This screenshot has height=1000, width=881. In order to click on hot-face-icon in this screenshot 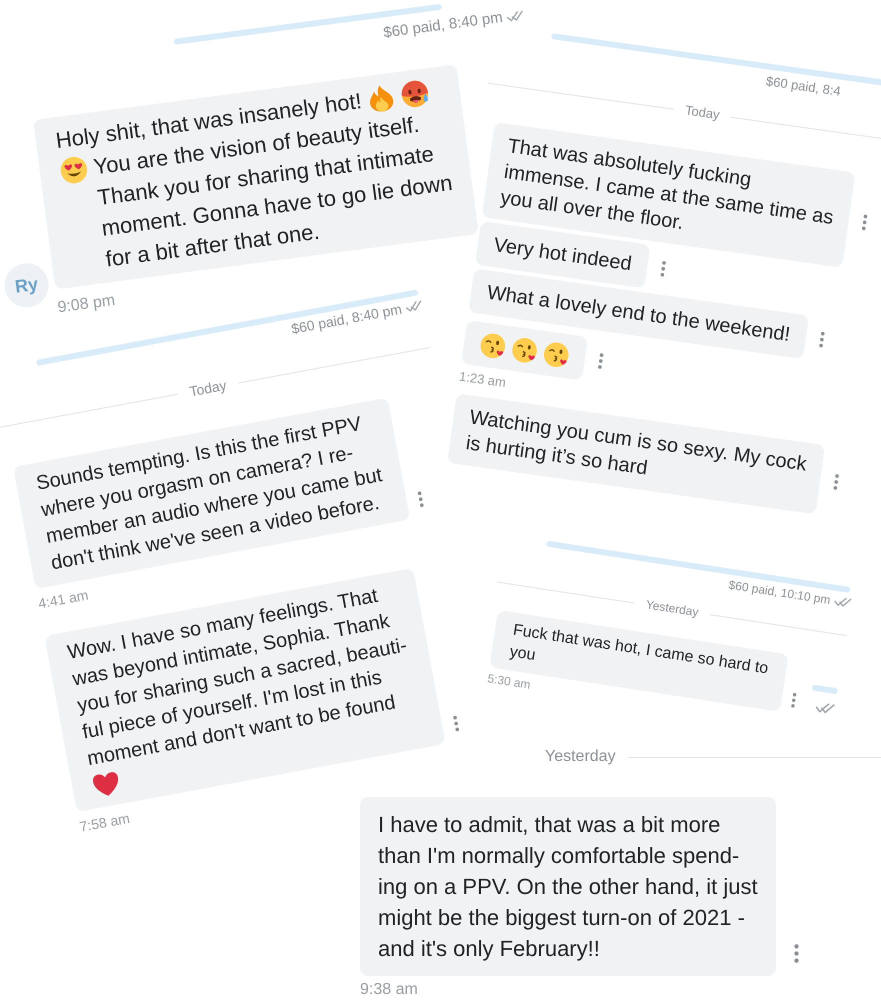, I will do `click(415, 94)`.